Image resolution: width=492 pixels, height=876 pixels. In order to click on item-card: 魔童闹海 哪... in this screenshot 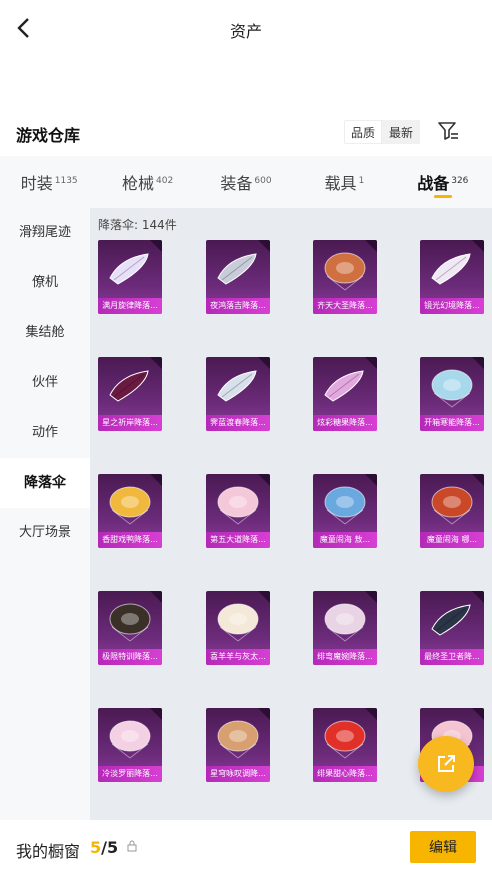, I will do `click(452, 511)`.